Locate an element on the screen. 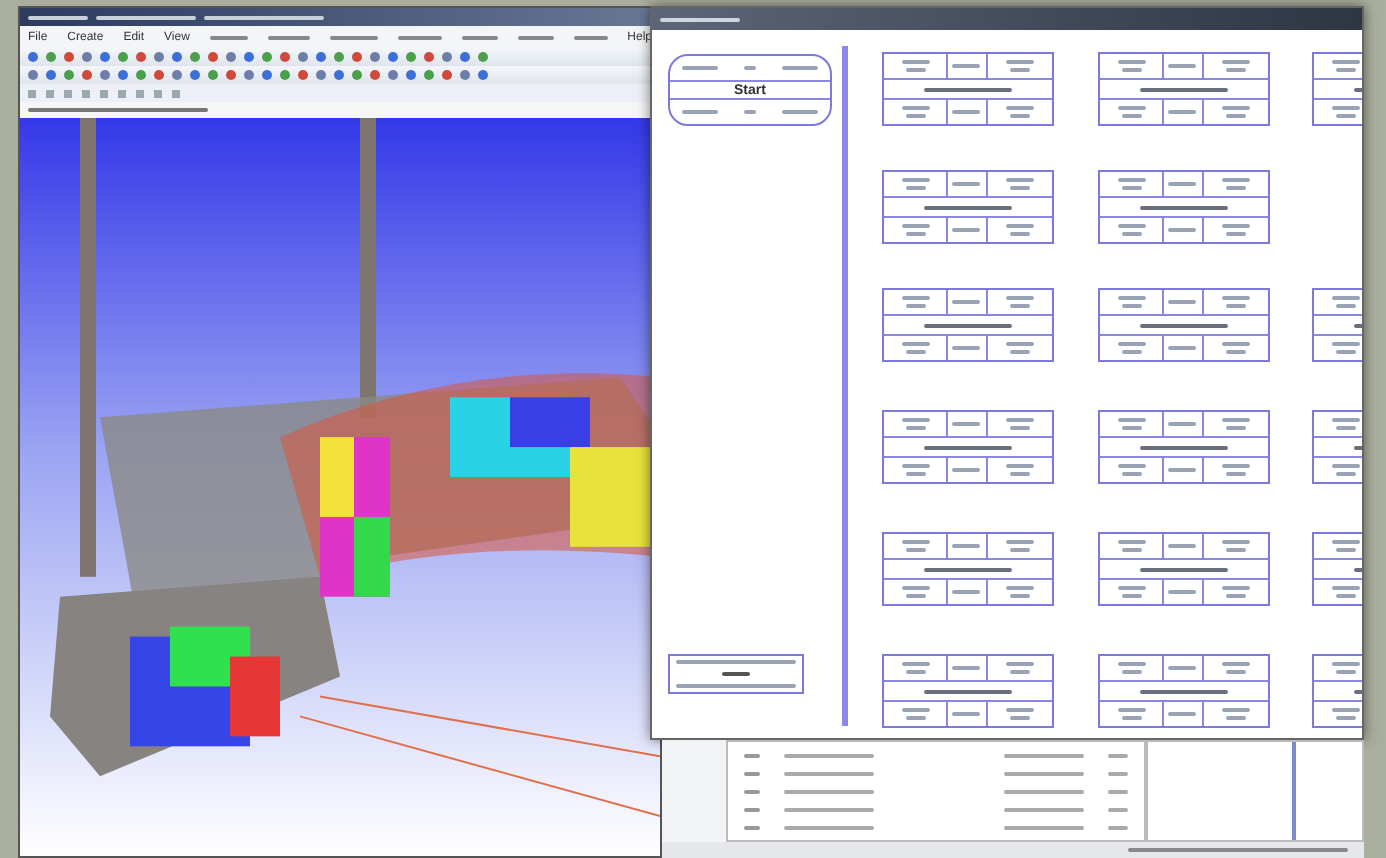 The width and height of the screenshot is (1386, 858). legend-box is located at coordinates (736, 674).